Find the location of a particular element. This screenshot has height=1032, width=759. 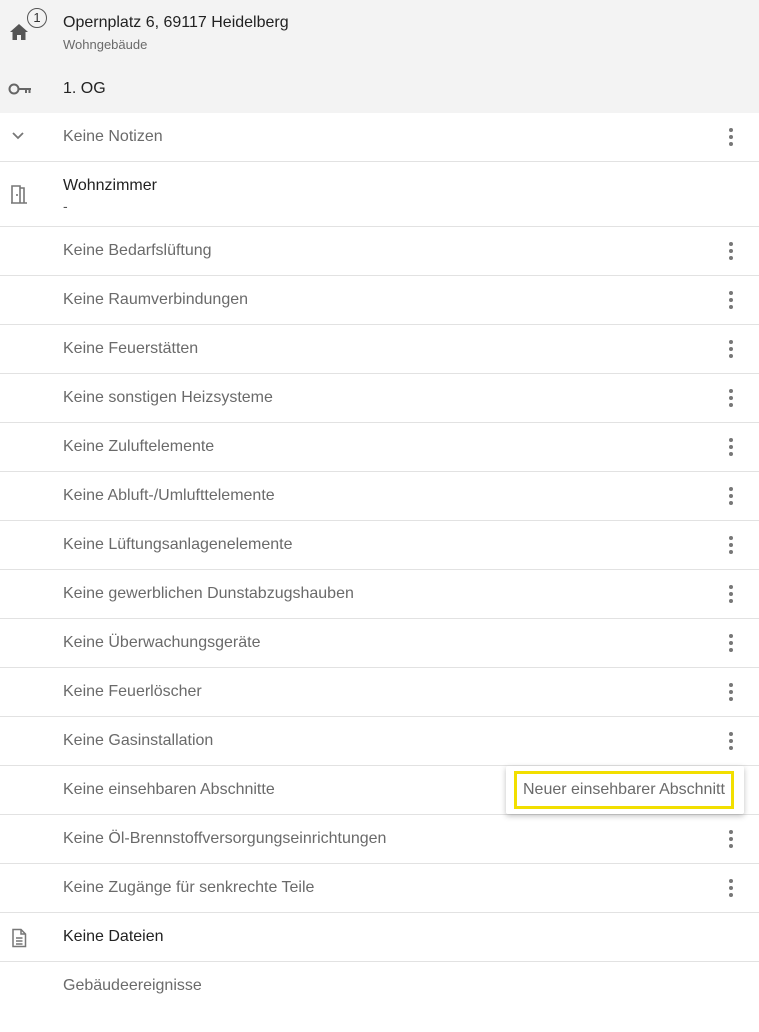

section-label: Keine einsehbaren Abschnitte is located at coordinates (169, 789).